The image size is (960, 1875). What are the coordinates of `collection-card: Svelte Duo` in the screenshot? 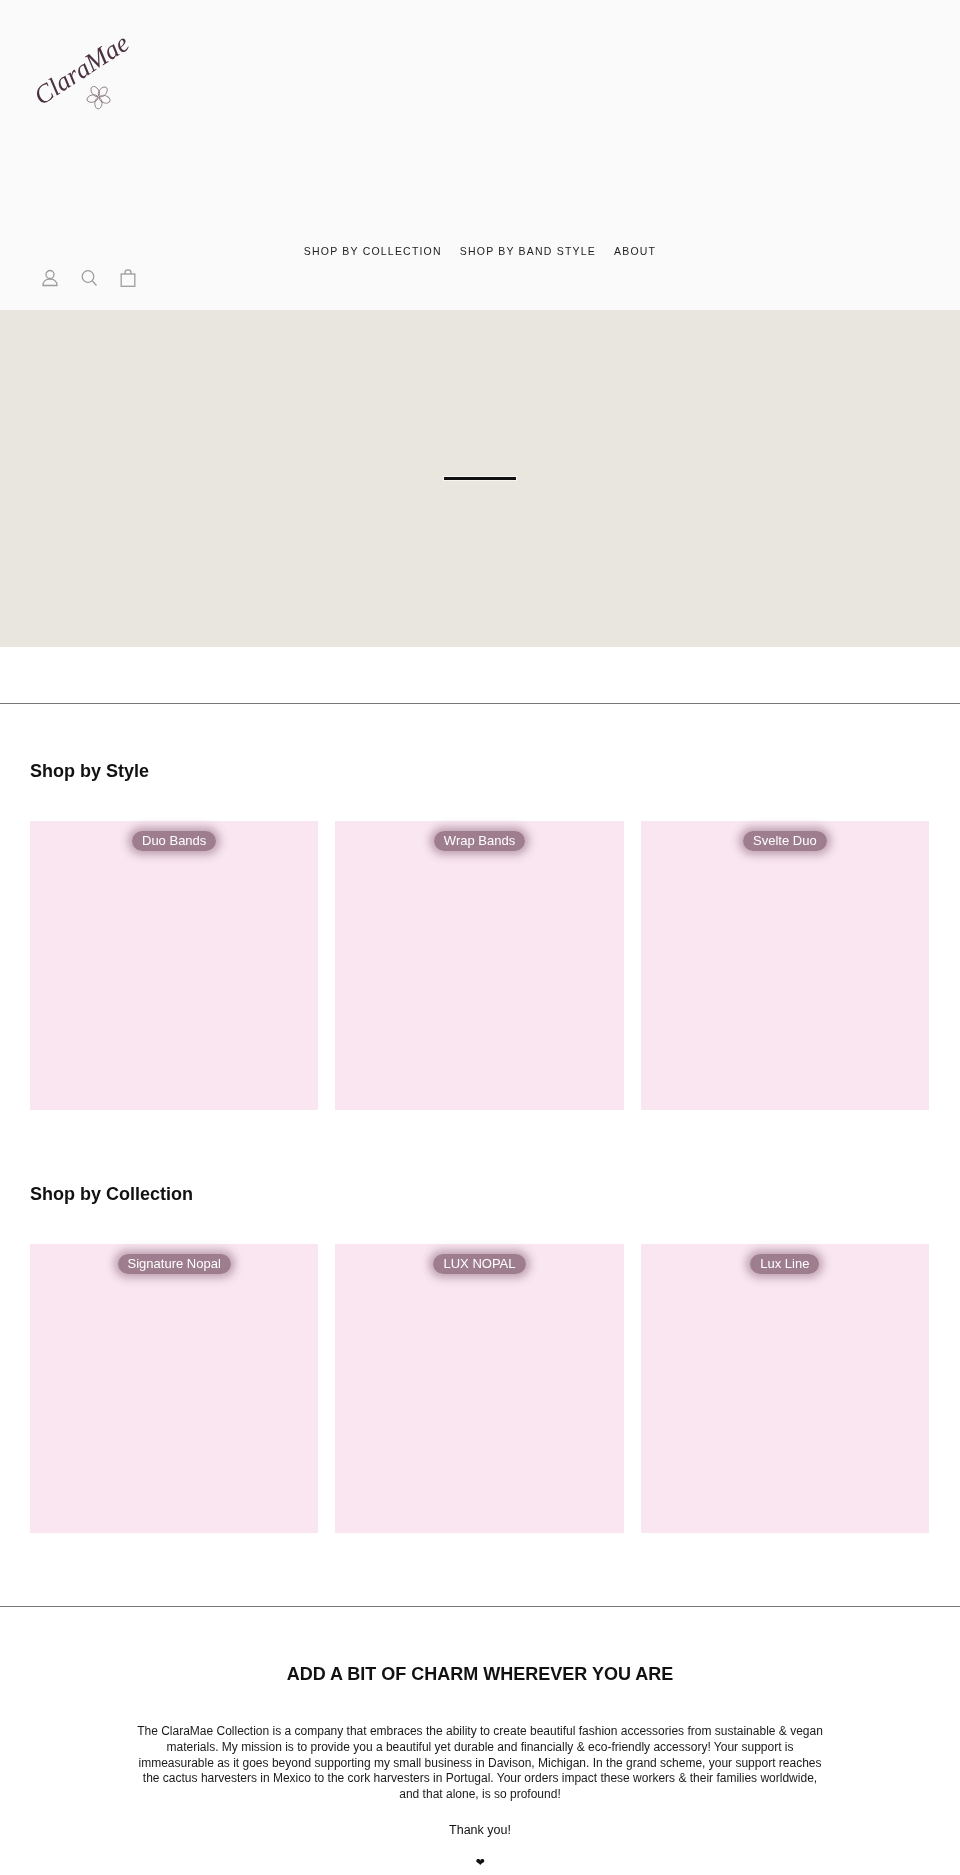 It's located at (784, 965).